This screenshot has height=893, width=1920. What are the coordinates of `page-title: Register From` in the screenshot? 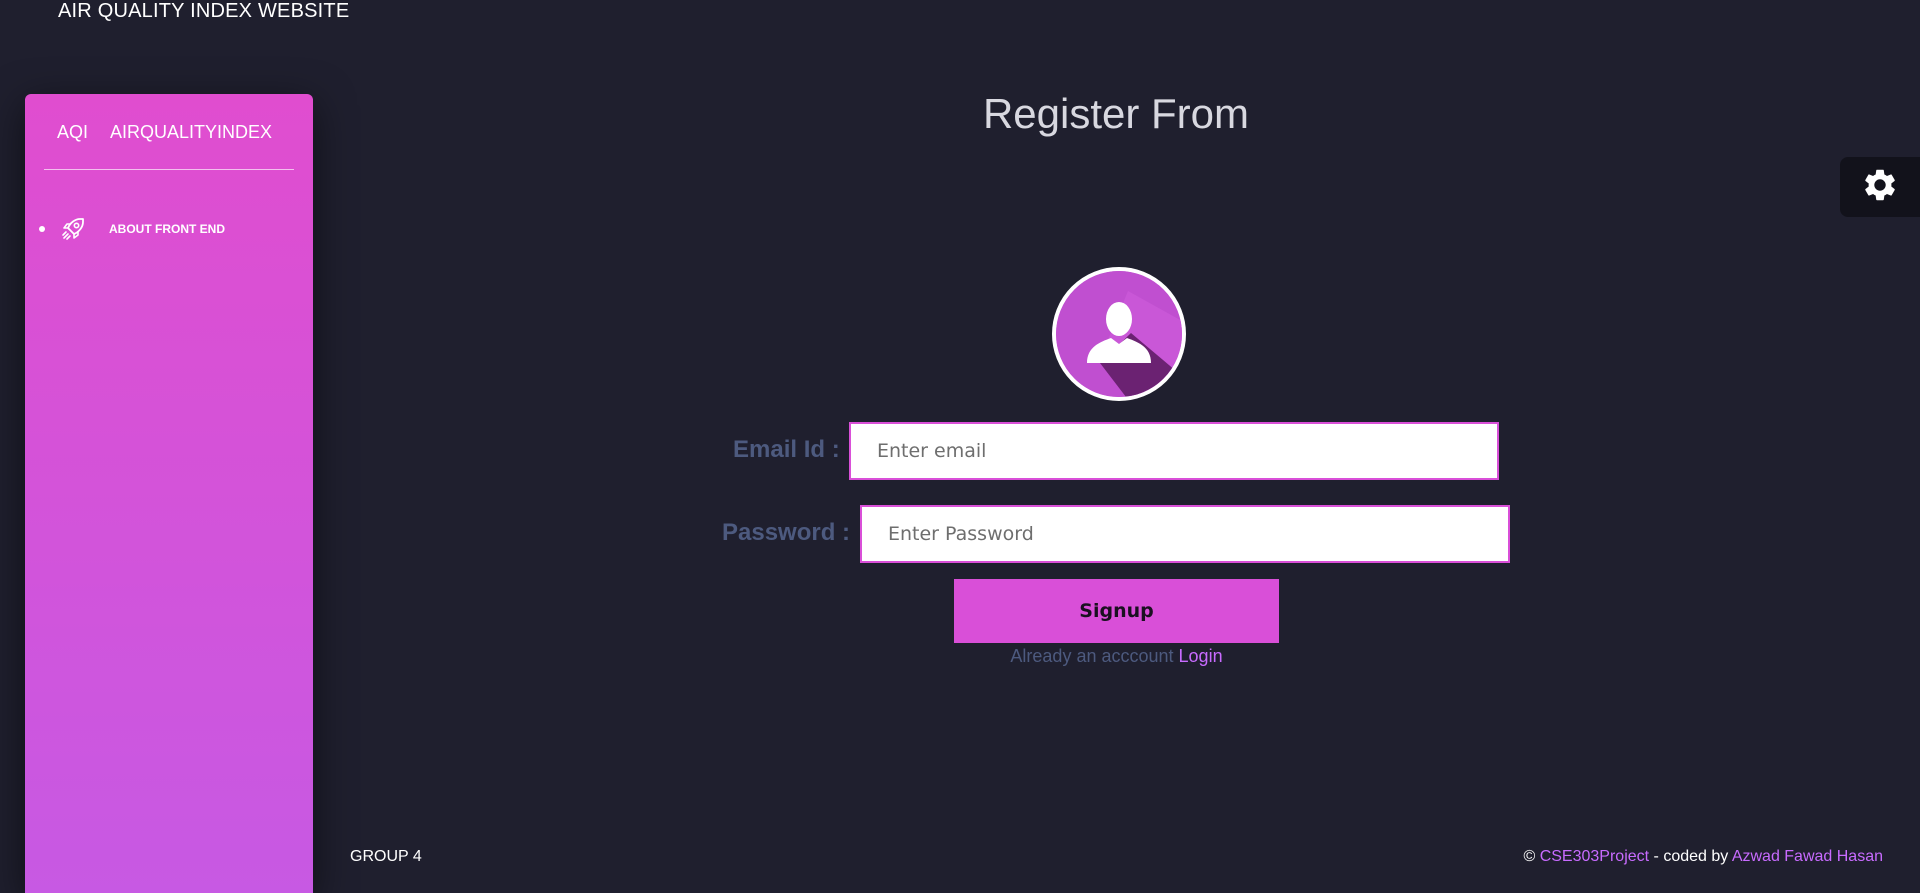 It's located at (1116, 113).